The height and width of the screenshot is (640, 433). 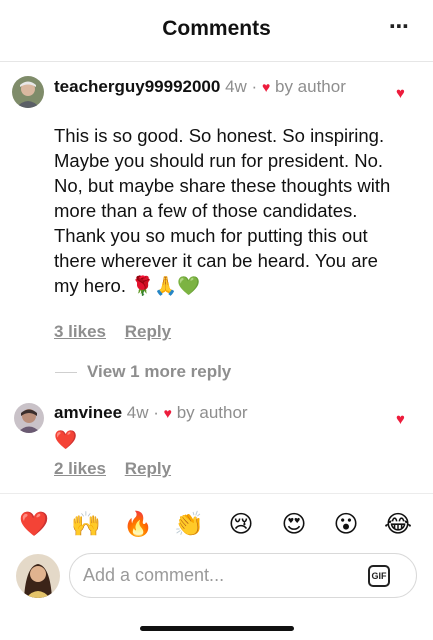 What do you see at coordinates (137, 86) in the screenshot?
I see `username: teacherguy99992000` at bounding box center [137, 86].